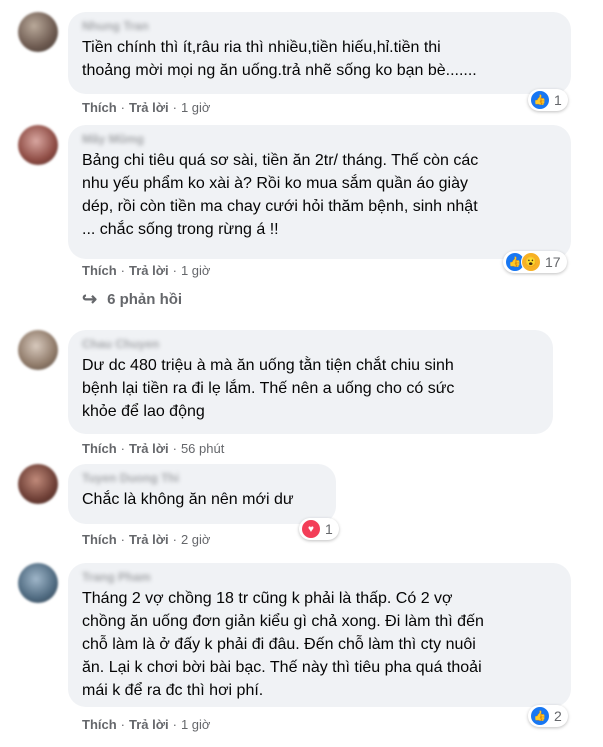 The height and width of the screenshot is (747, 603). Describe the element at coordinates (320, 139) in the screenshot. I see `comment-author: Mãy Mũmg` at that location.